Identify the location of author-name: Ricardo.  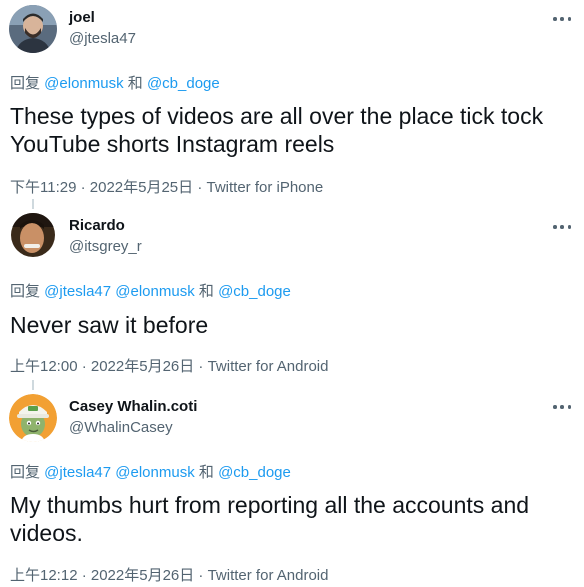
(97, 225).